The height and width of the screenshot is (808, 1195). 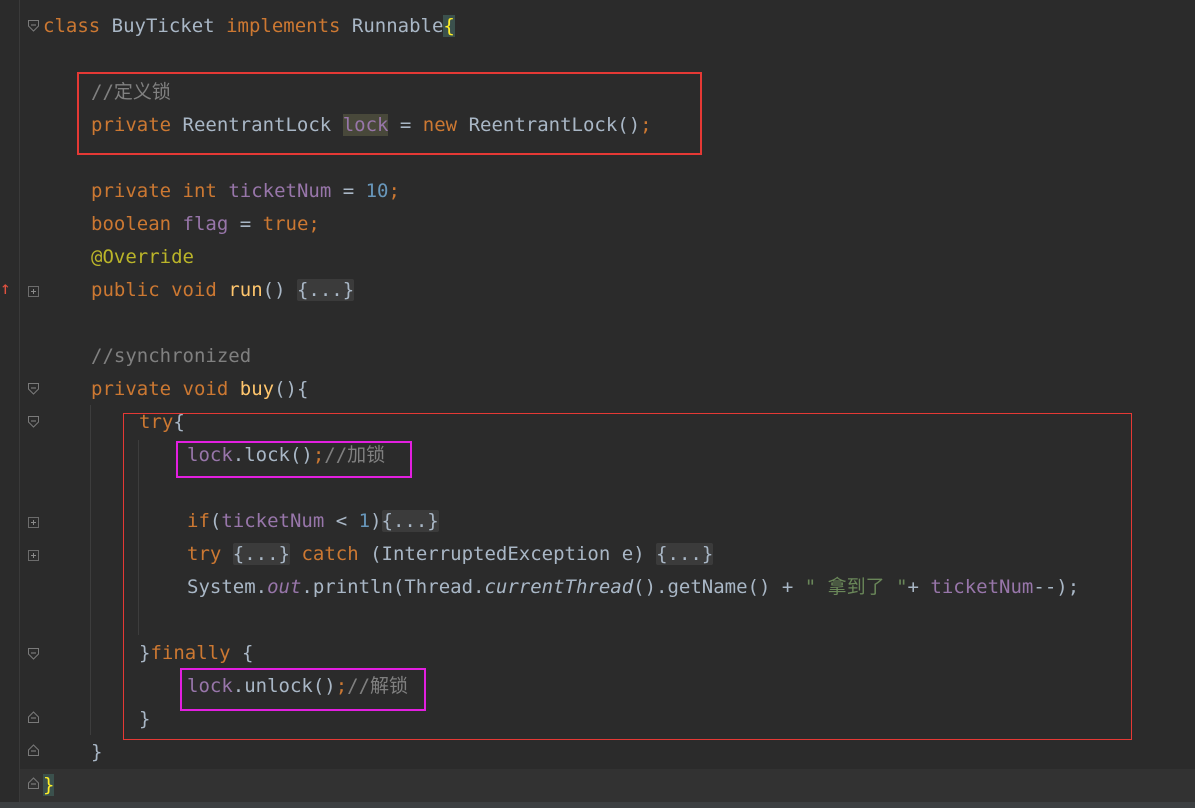 What do you see at coordinates (279, 290) in the screenshot?
I see `parens: ()` at bounding box center [279, 290].